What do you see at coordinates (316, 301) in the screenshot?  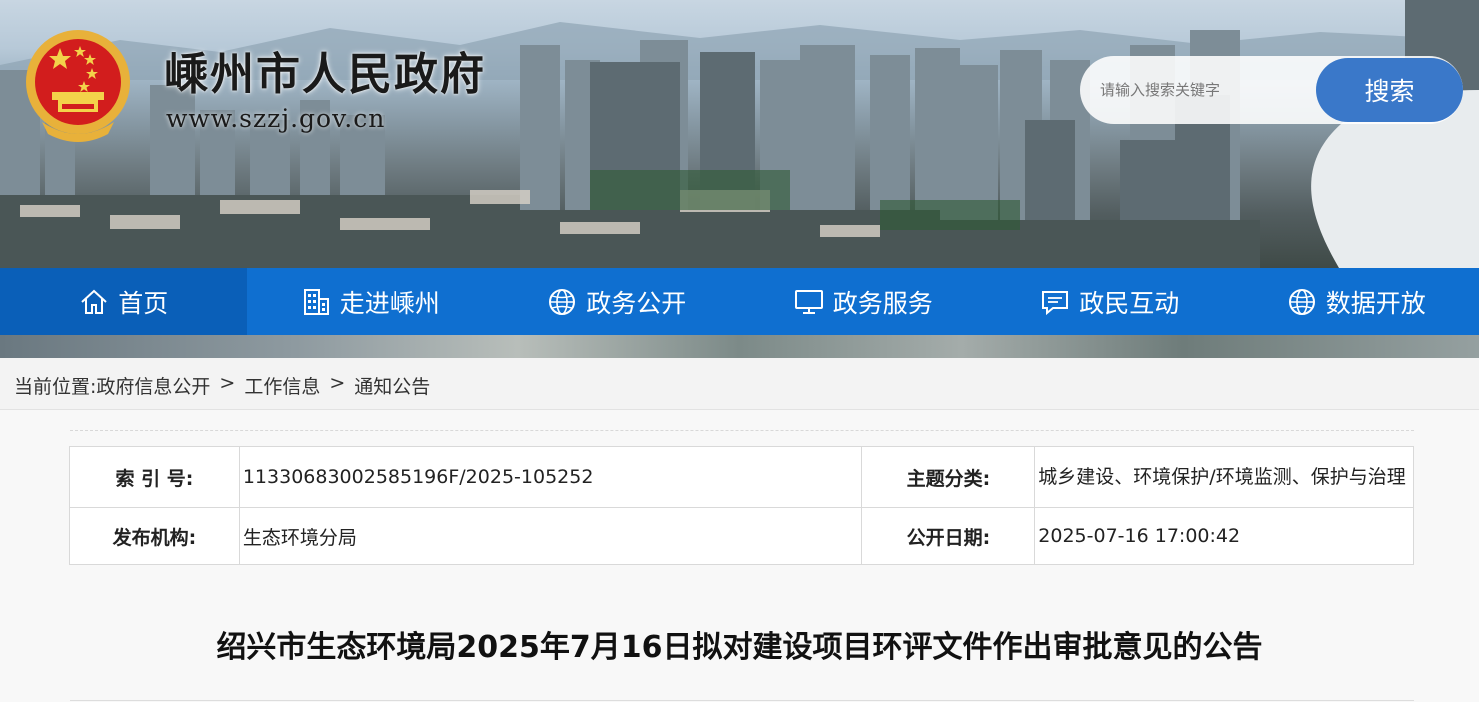 I see `building-icon` at bounding box center [316, 301].